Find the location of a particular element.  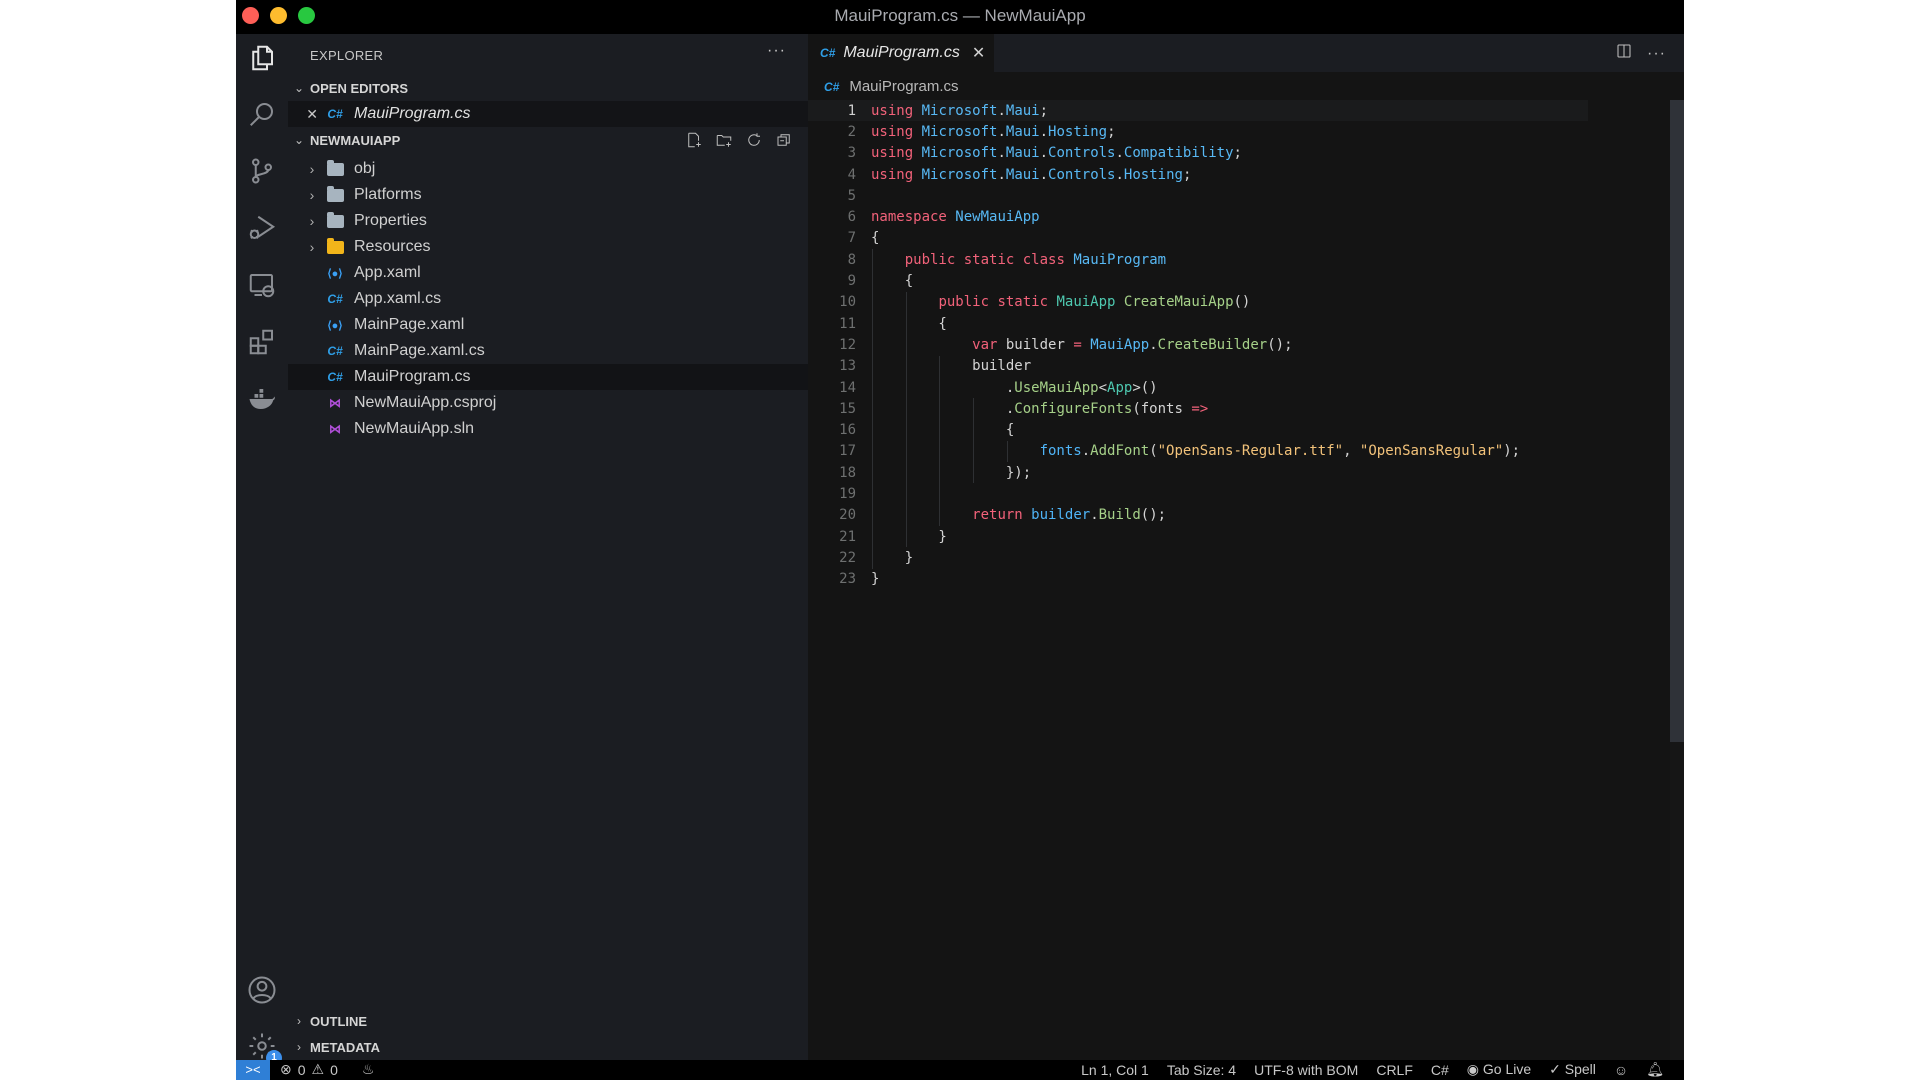

xaml-file-icon: ⟨●⟩ is located at coordinates (335, 273).